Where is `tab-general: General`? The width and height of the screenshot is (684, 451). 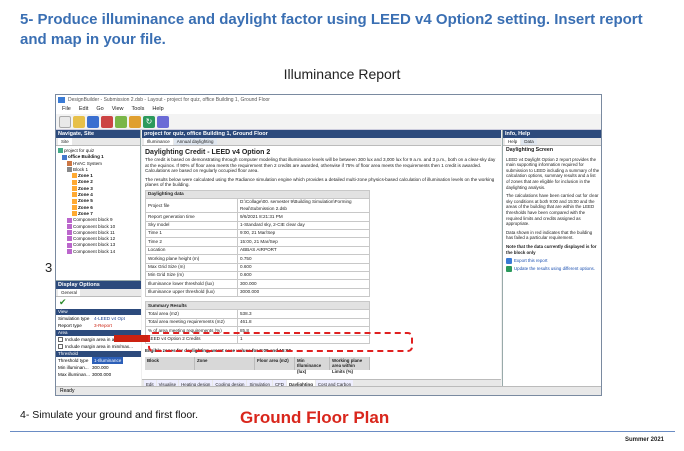 tab-general: General is located at coordinates (69, 292).